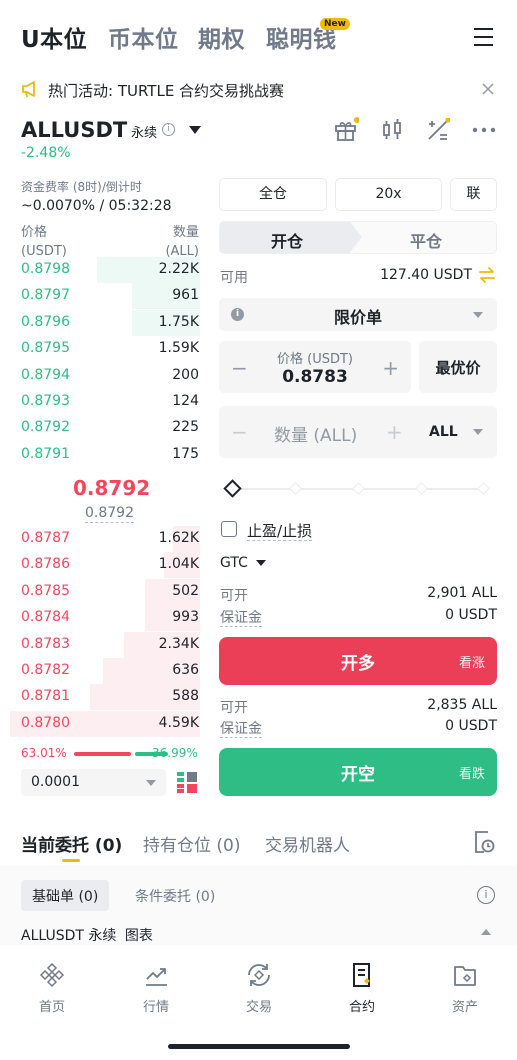  Describe the element at coordinates (438, 130) in the screenshot. I see `calculator-icon` at that location.